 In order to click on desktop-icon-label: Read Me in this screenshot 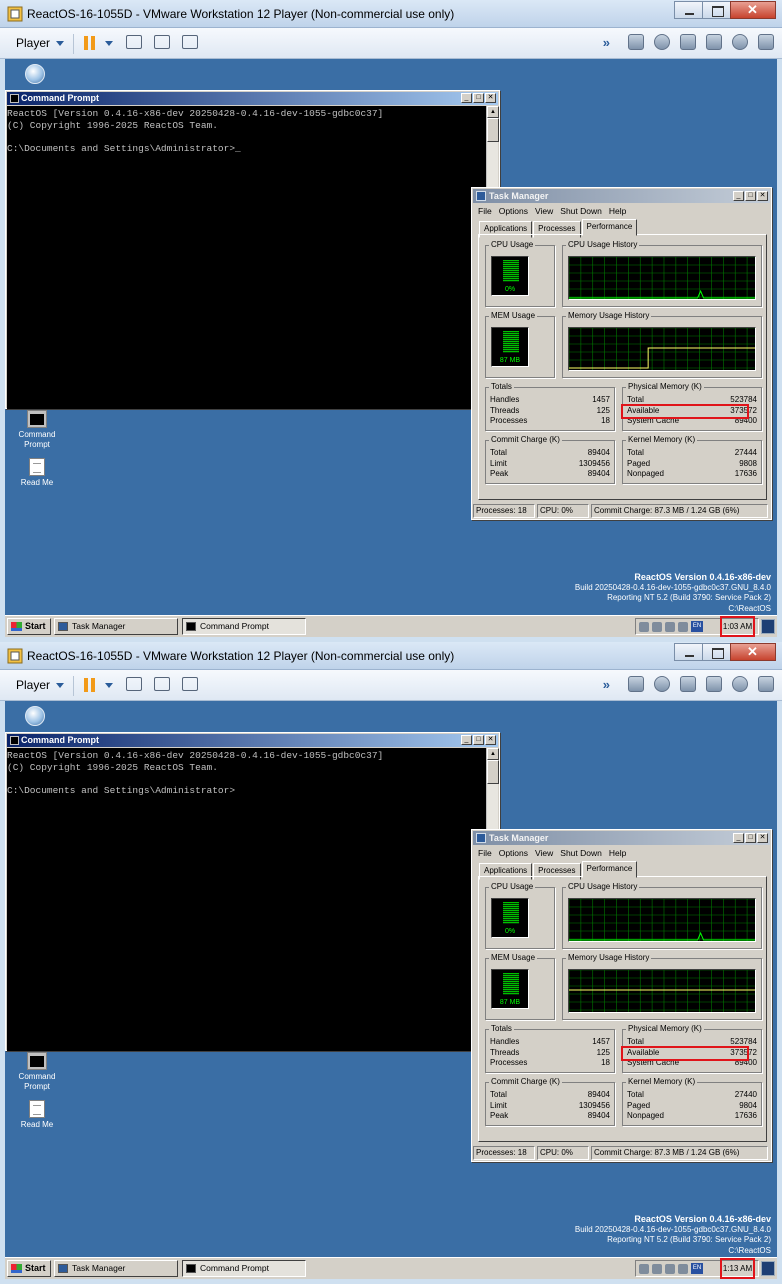, I will do `click(37, 1124)`.